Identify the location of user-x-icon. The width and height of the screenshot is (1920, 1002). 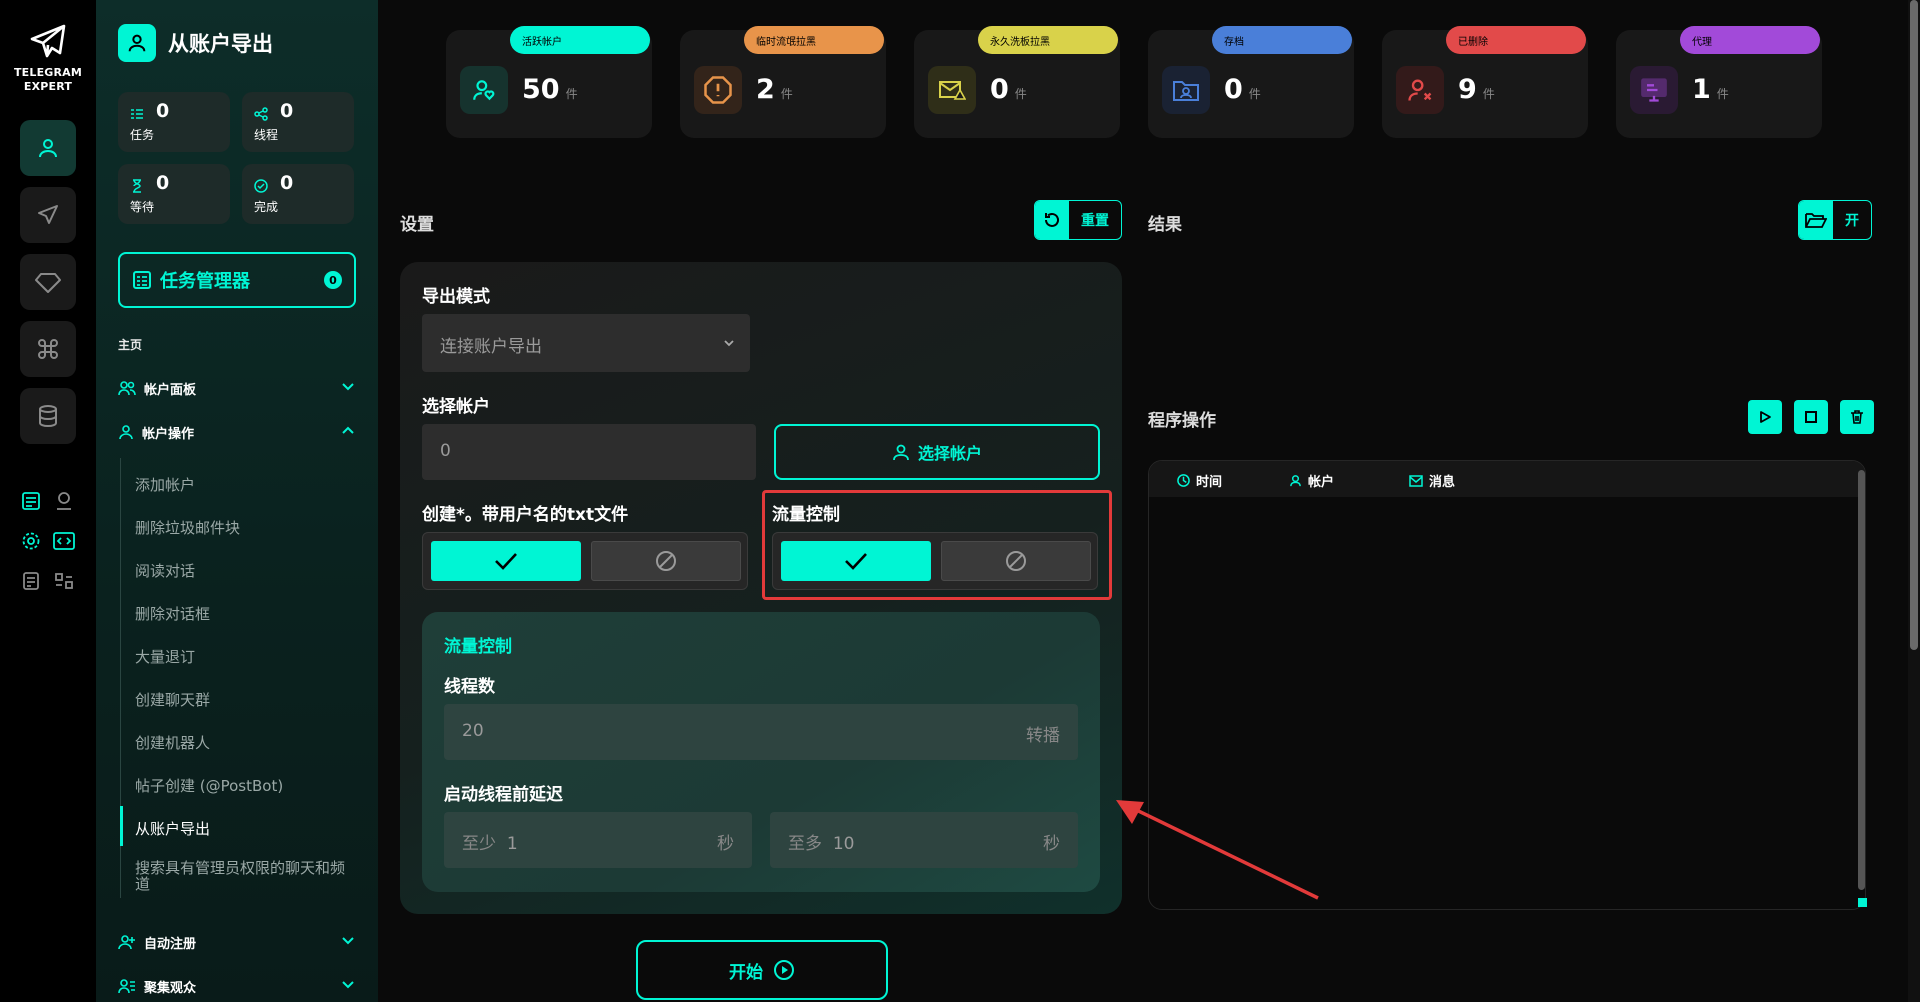
(1420, 90).